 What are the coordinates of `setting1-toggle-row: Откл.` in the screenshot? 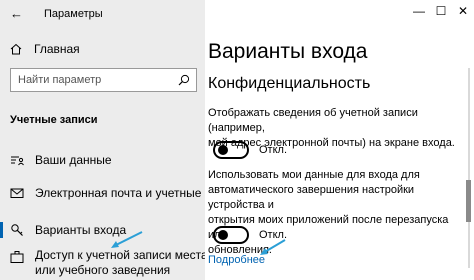 It's located at (250, 150).